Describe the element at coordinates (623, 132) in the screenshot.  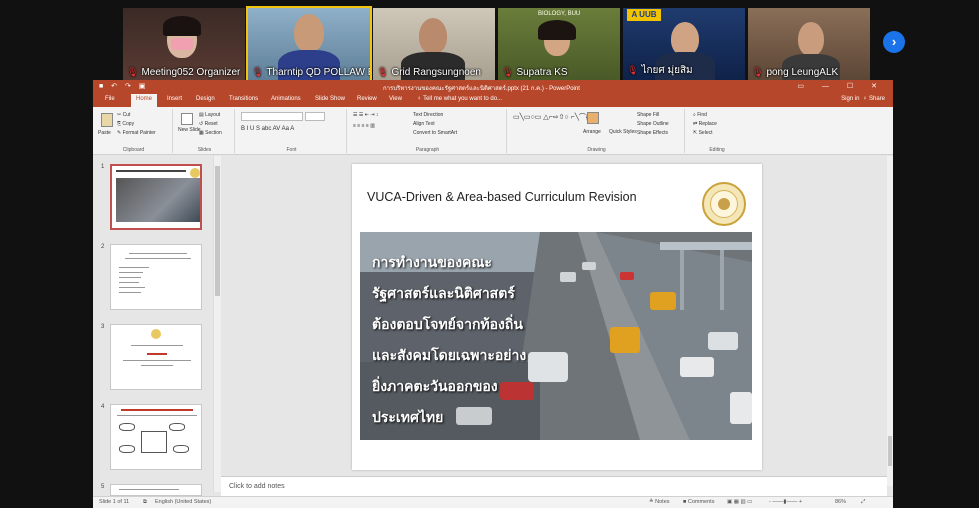
I see `quick-styles-button: Quick Styles` at that location.